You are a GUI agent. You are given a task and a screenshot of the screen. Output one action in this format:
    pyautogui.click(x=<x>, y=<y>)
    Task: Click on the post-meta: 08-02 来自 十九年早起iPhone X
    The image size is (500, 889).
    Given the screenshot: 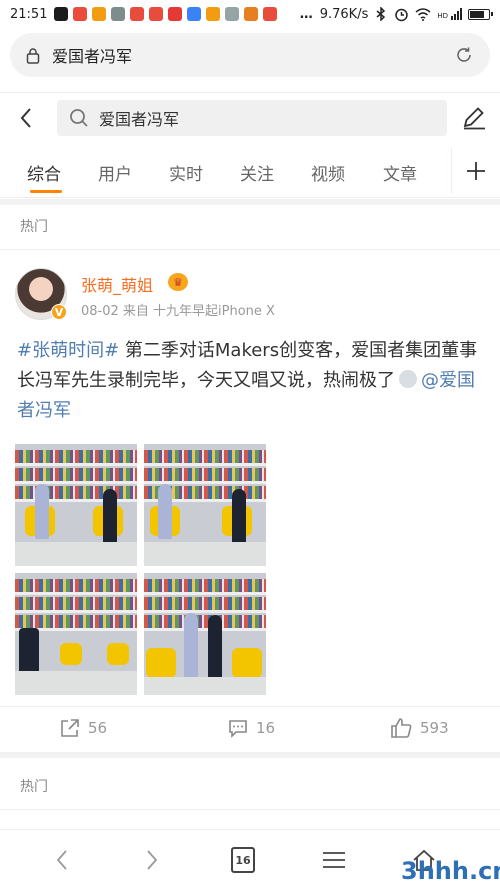 What is the action you would take?
    pyautogui.click(x=178, y=311)
    